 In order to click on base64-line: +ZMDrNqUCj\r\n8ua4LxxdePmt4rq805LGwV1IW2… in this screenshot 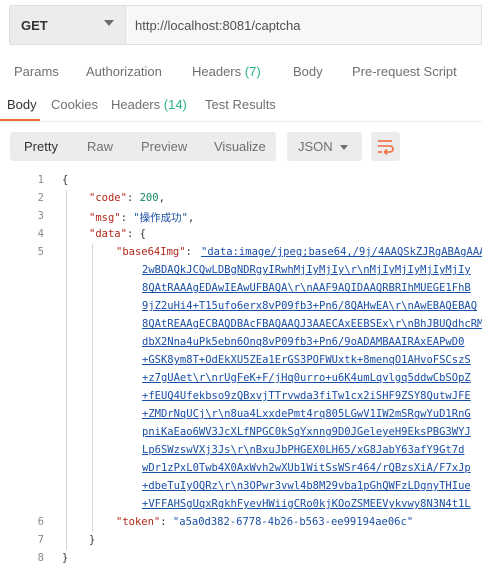, I will do `click(306, 414)`.